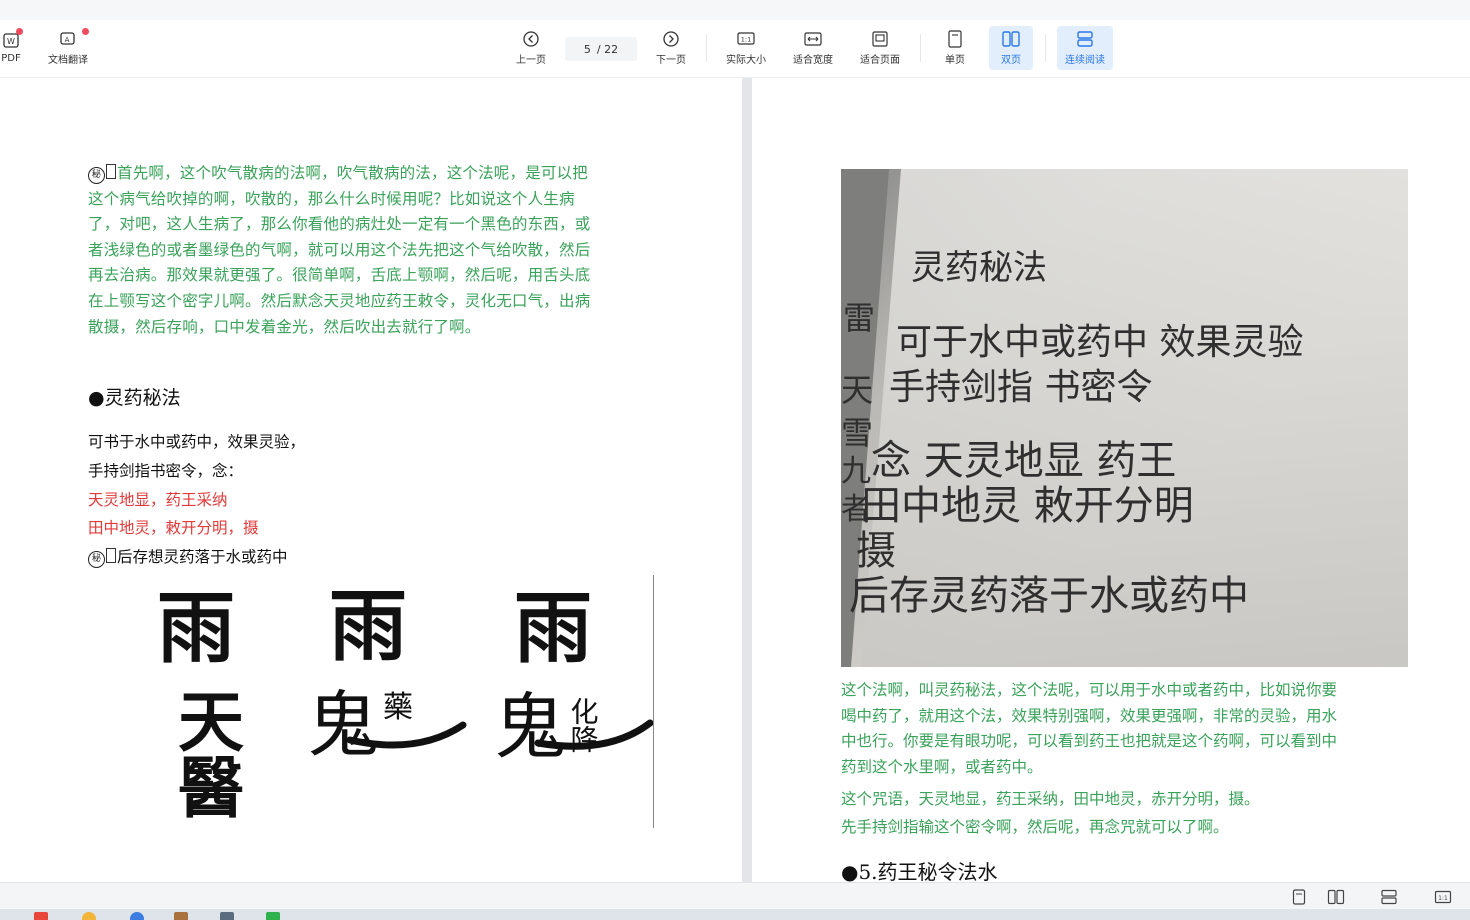 The width and height of the screenshot is (1470, 920). I want to click on spell-line: 可书于水中或药中，效果灵验，, so click(197, 442).